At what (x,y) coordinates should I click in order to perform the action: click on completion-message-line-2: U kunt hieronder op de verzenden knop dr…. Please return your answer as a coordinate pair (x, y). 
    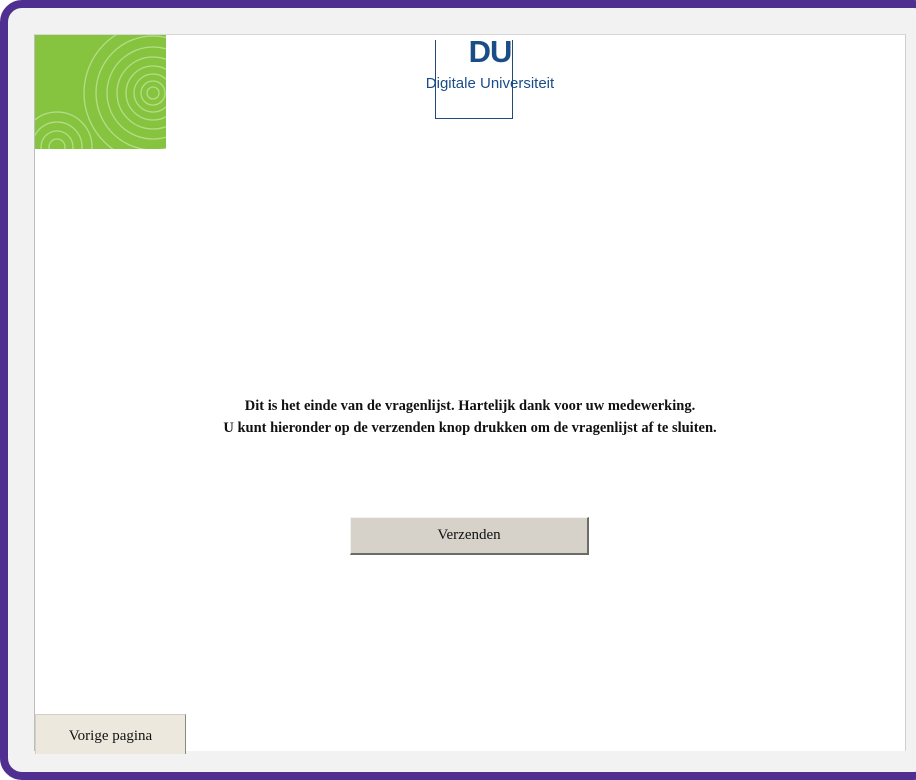
    Looking at the image, I should click on (470, 428).